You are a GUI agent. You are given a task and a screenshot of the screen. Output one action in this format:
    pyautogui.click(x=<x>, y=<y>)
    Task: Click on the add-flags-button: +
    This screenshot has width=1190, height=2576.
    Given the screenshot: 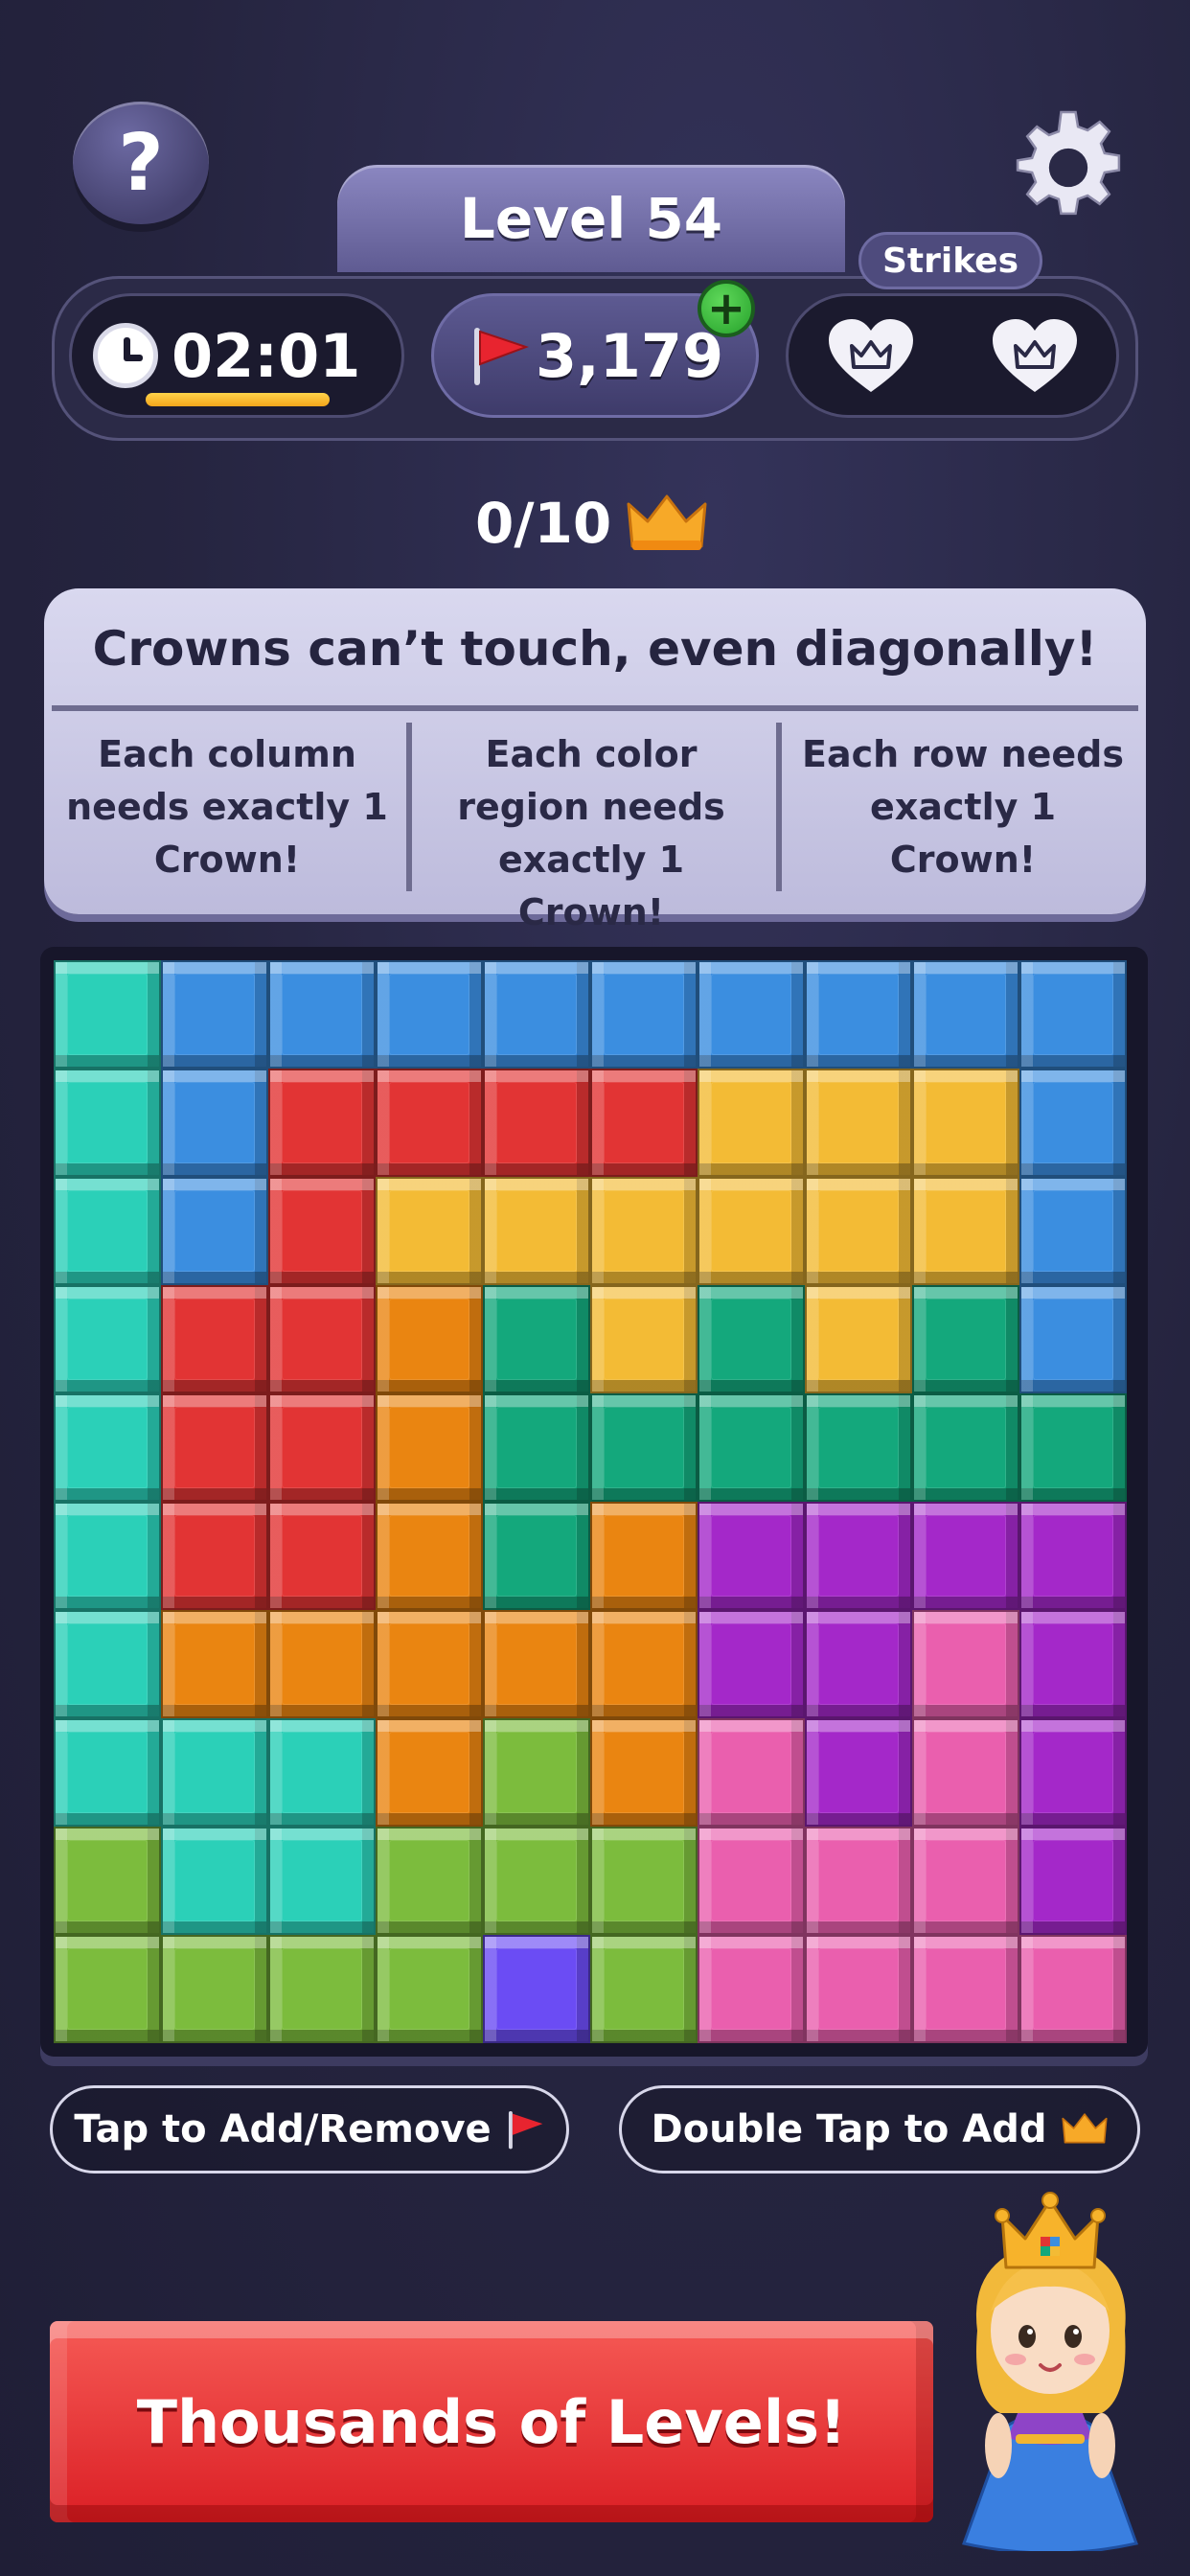 What is the action you would take?
    pyautogui.click(x=727, y=308)
    